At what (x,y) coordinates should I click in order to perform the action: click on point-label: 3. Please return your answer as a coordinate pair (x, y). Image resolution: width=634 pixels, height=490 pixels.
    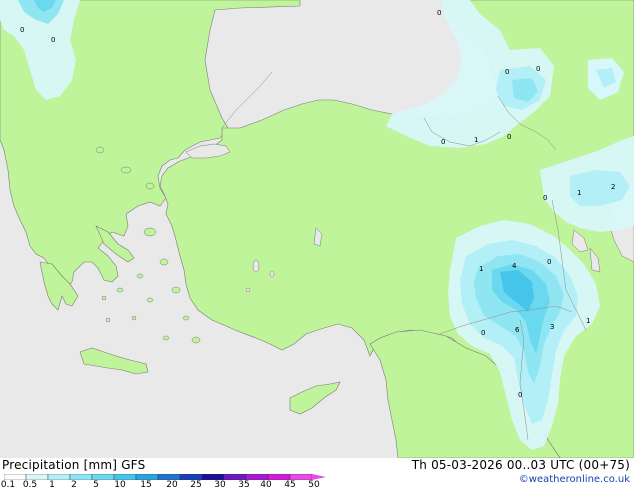
    Looking at the image, I should click on (552, 327).